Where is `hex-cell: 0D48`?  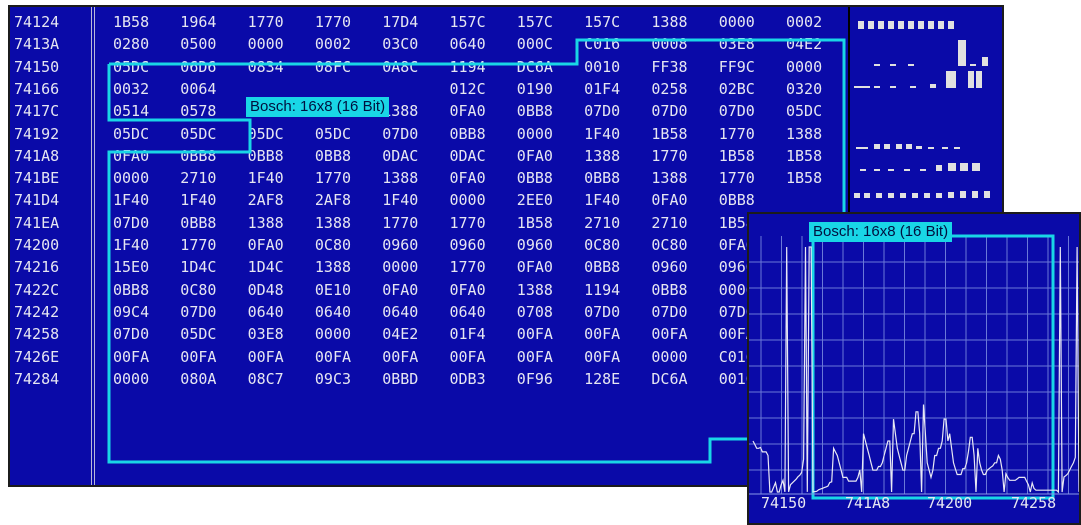
hex-cell: 0D48 is located at coordinates (279, 290).